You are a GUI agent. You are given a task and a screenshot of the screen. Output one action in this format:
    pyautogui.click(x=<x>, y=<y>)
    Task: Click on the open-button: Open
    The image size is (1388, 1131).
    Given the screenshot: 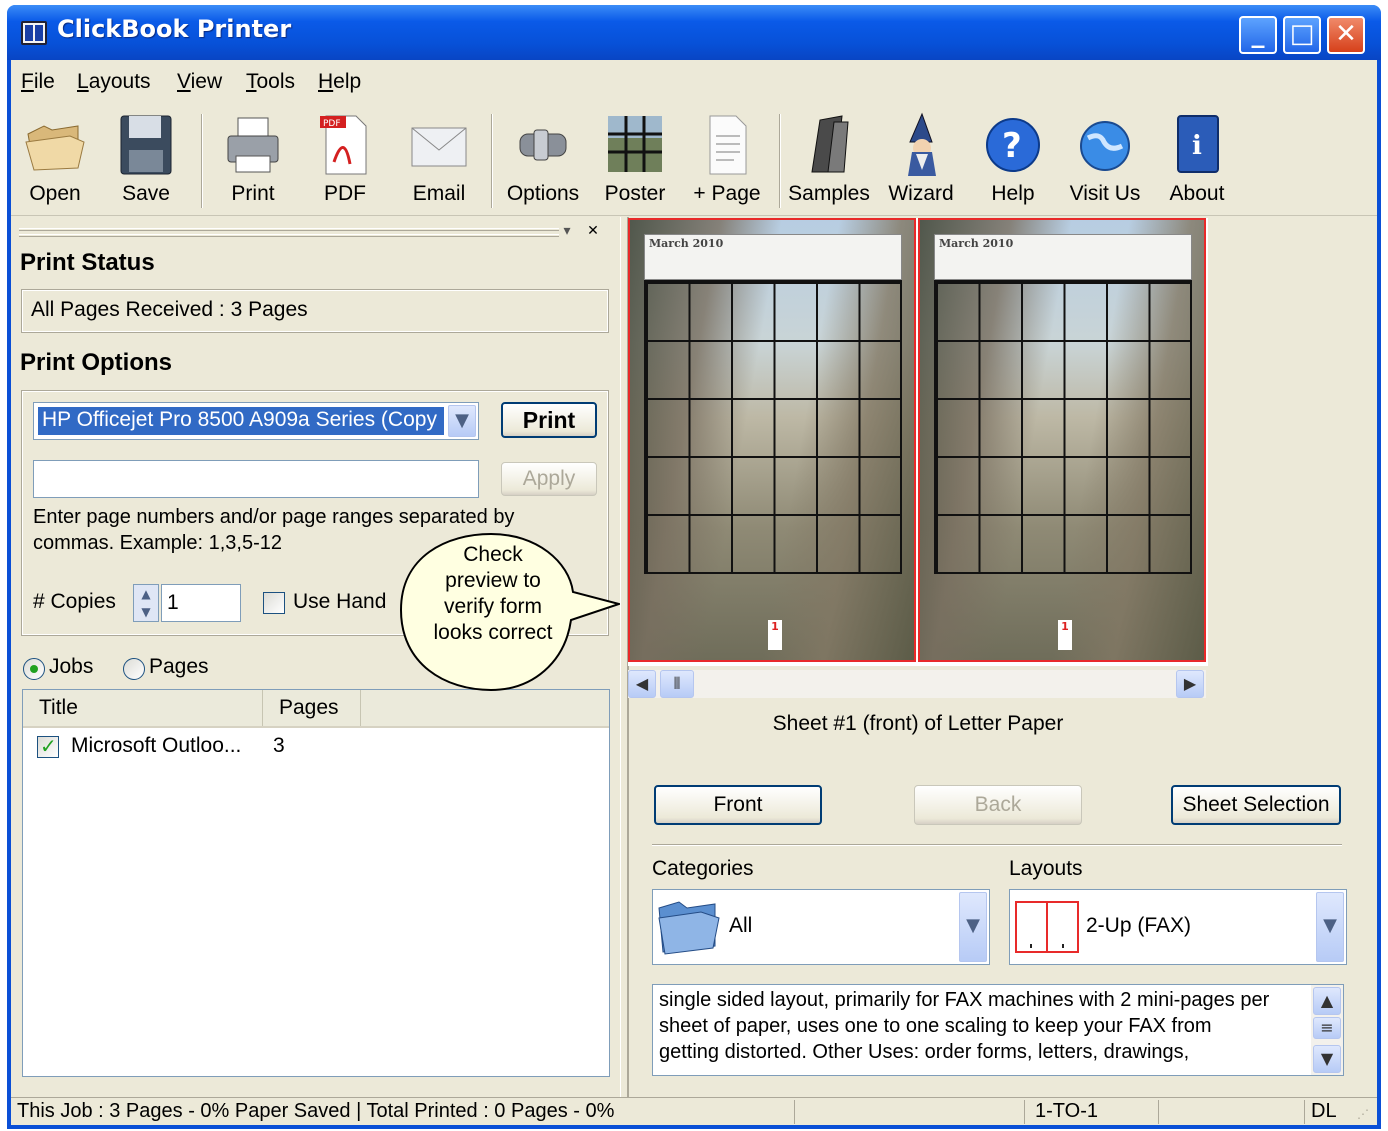 What is the action you would take?
    pyautogui.click(x=55, y=160)
    